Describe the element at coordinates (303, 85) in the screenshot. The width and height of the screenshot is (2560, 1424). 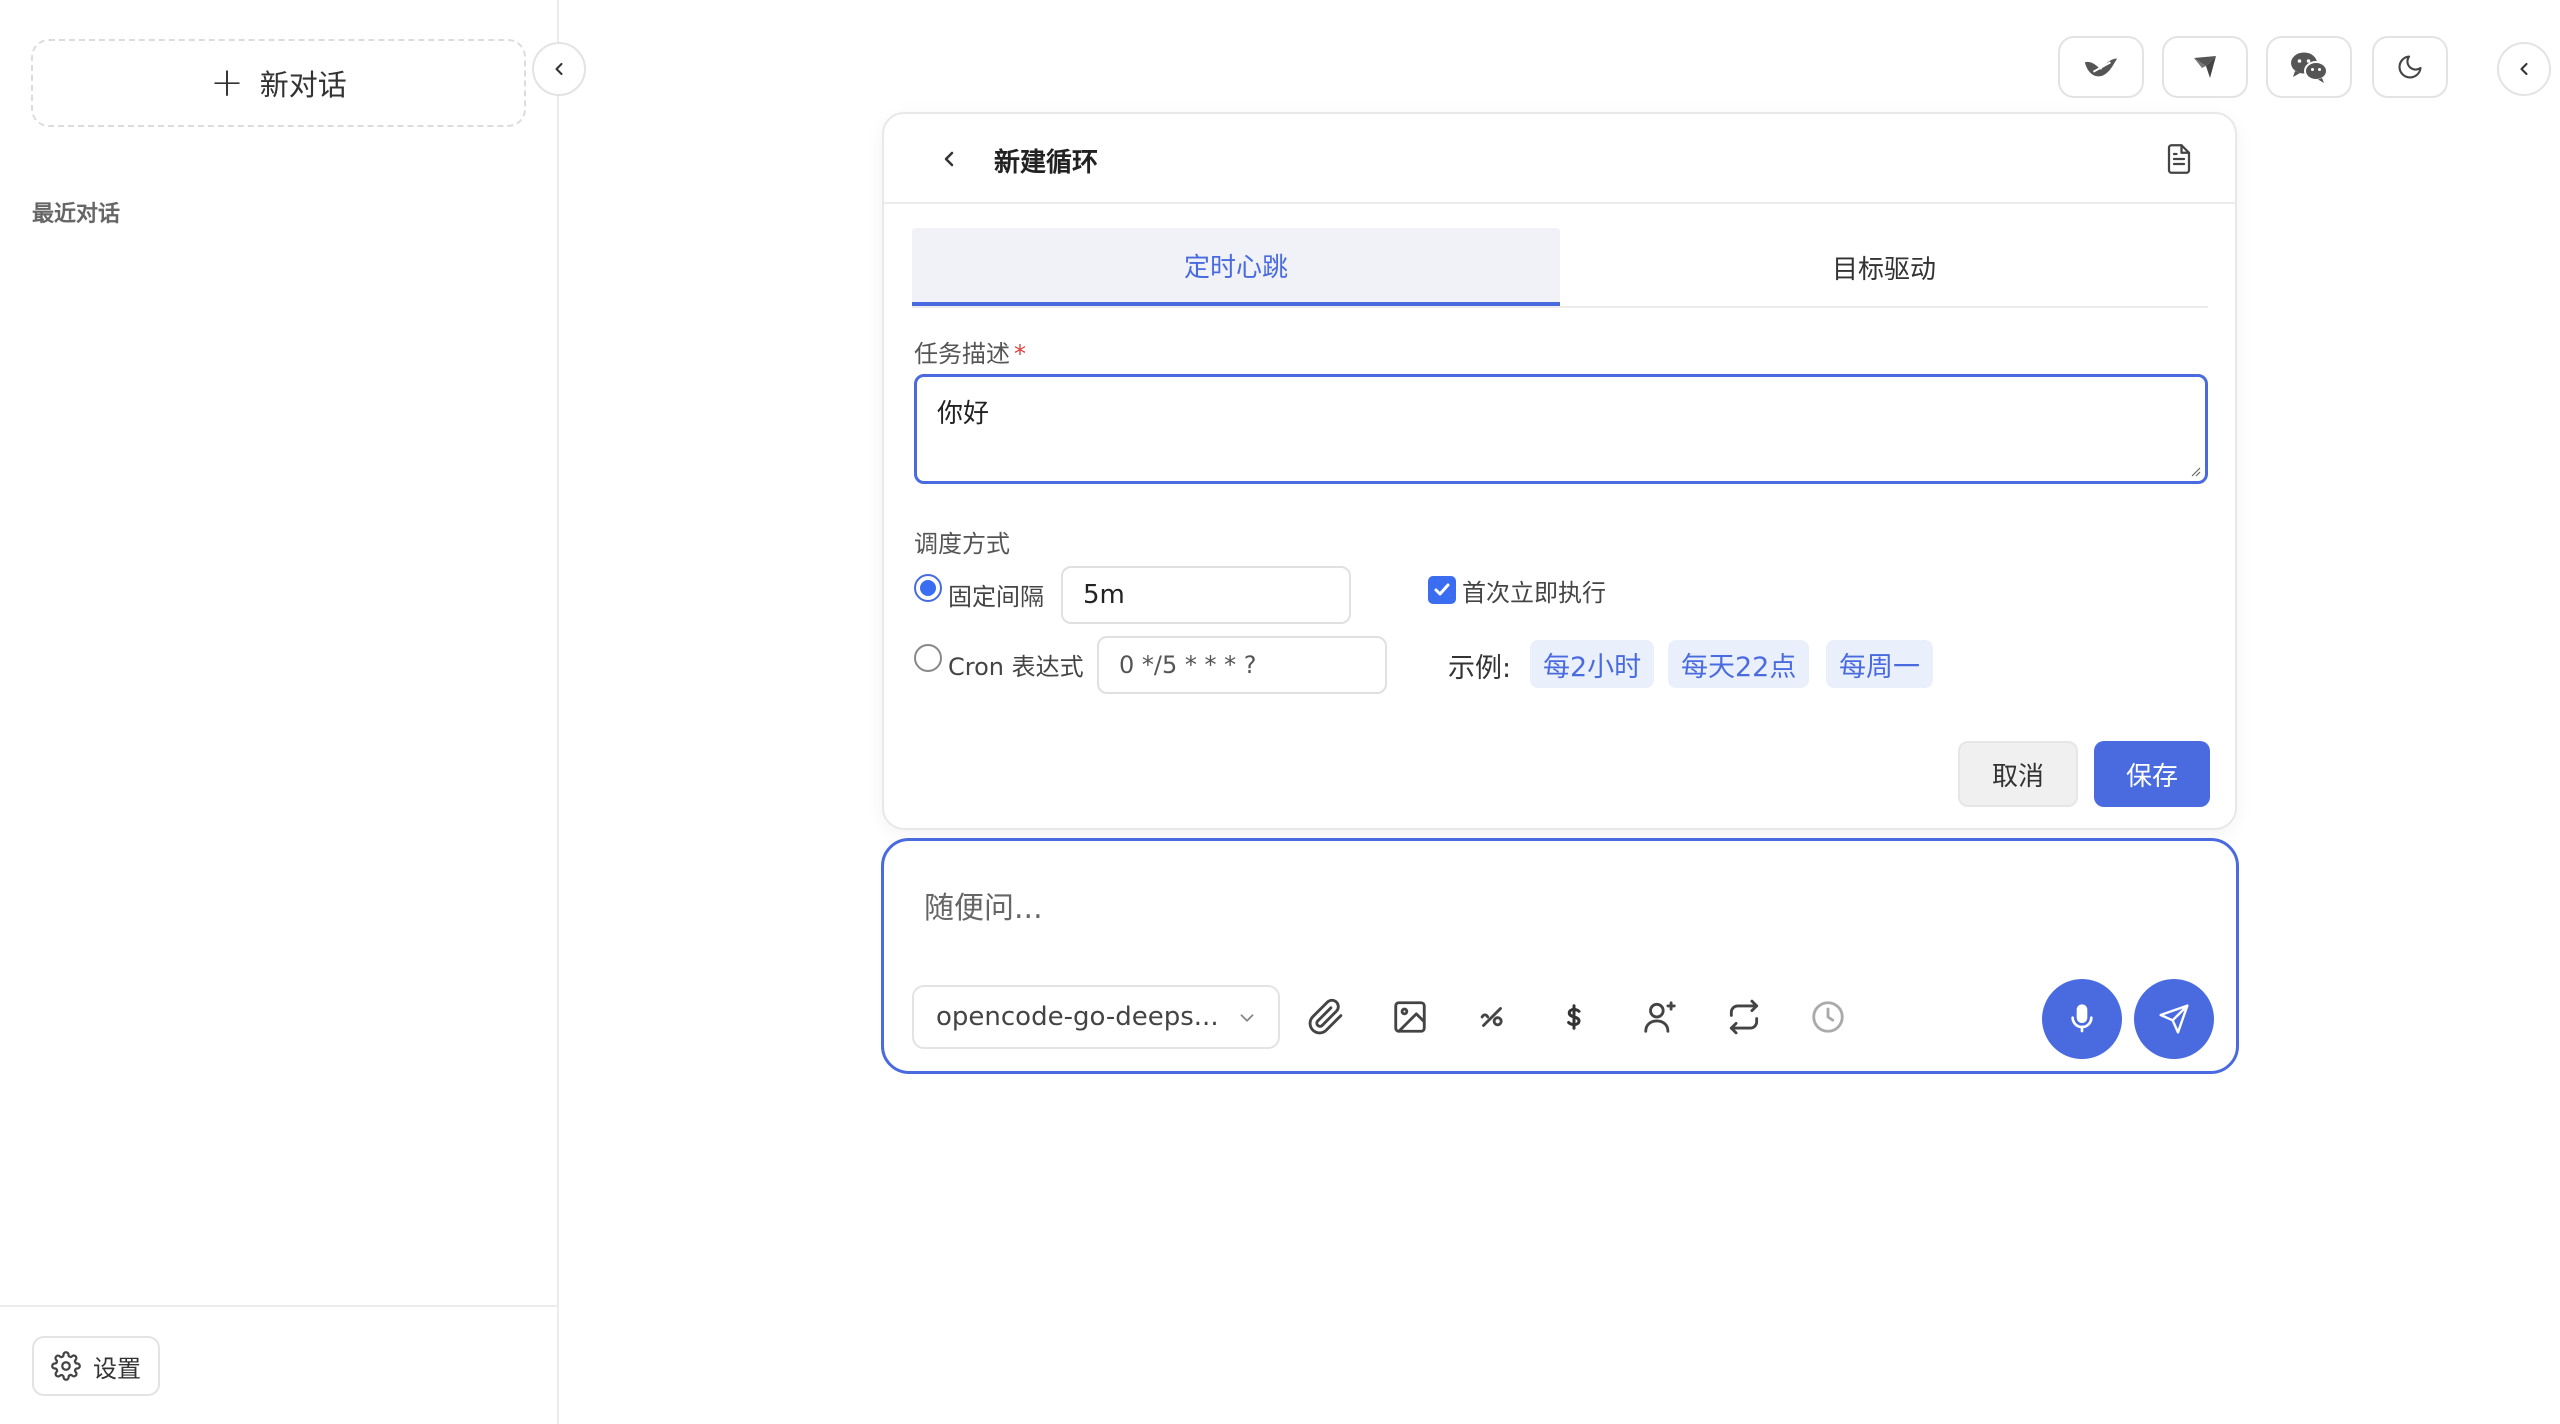
I see `new-chat-label: 新对话` at that location.